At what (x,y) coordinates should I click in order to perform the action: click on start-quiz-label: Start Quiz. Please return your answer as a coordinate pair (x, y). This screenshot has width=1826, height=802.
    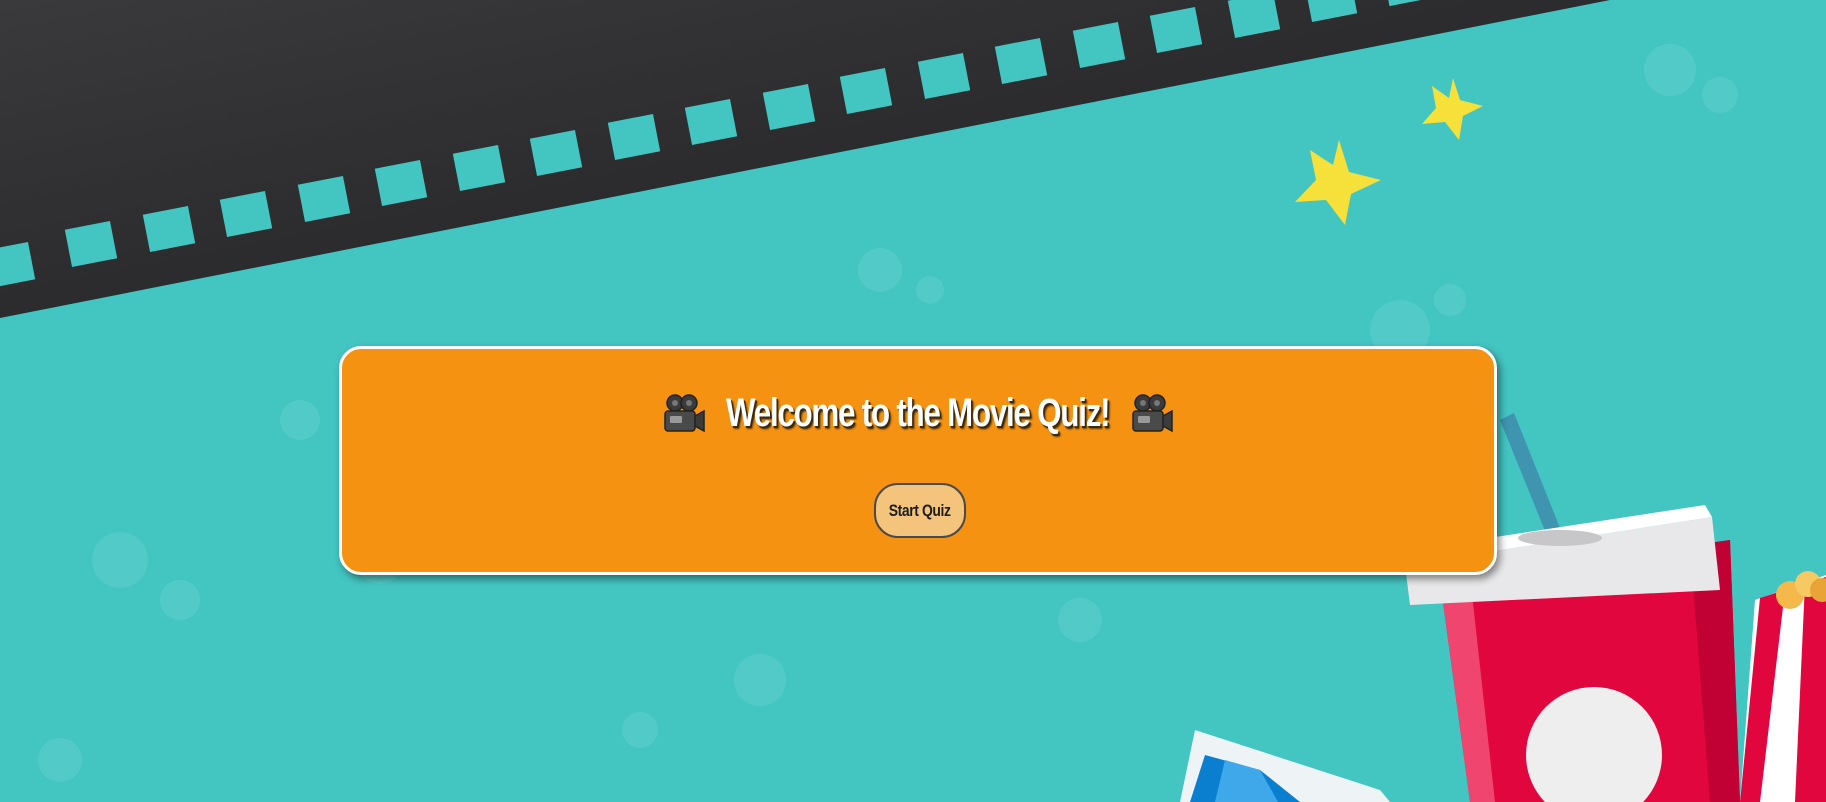
    Looking at the image, I should click on (920, 510).